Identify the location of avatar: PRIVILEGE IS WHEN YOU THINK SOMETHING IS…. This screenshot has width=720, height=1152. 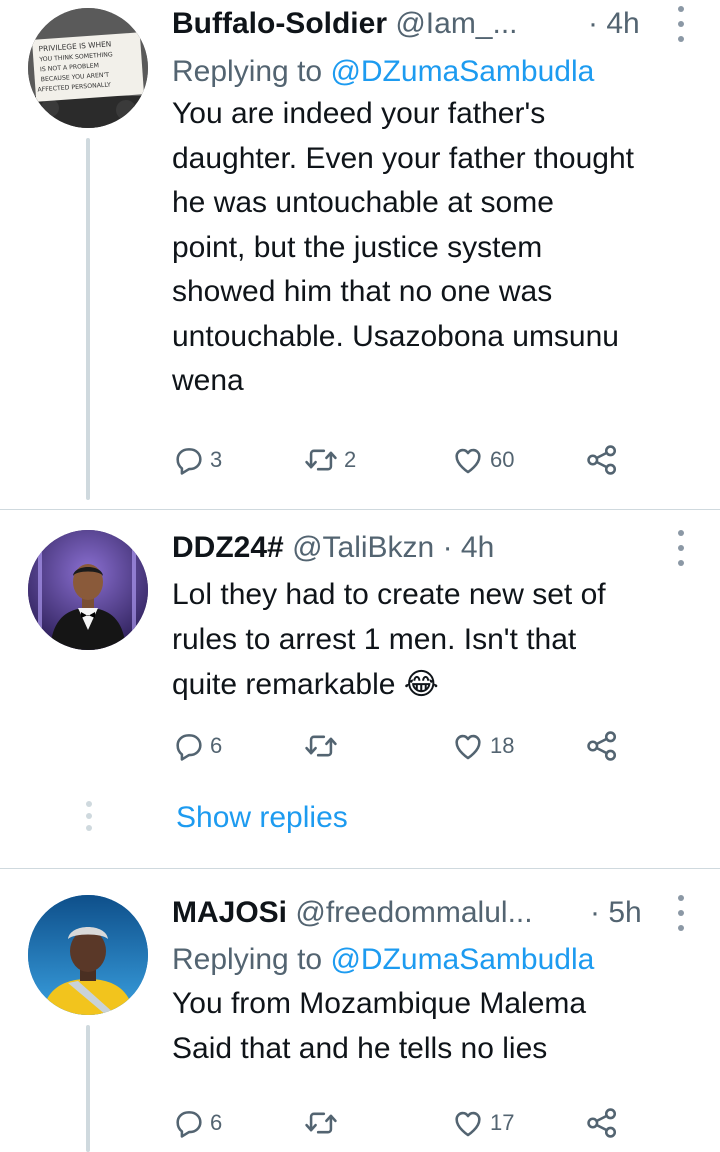
(88, 68).